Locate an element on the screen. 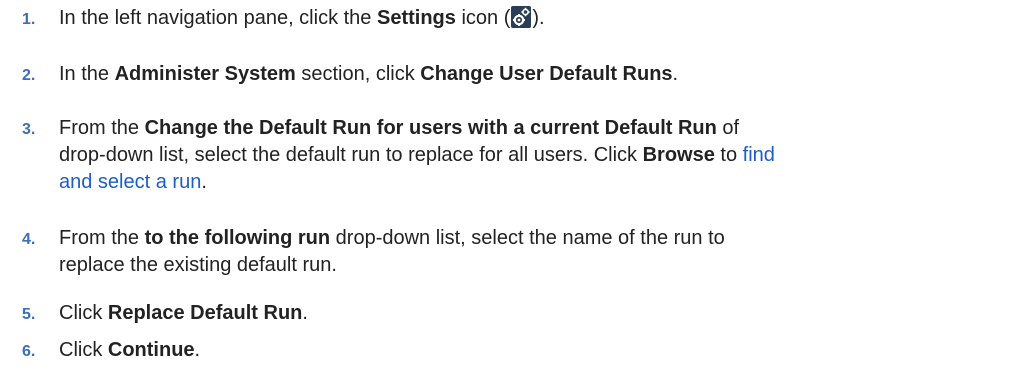  step-line: and select a run. is located at coordinates (133, 182).